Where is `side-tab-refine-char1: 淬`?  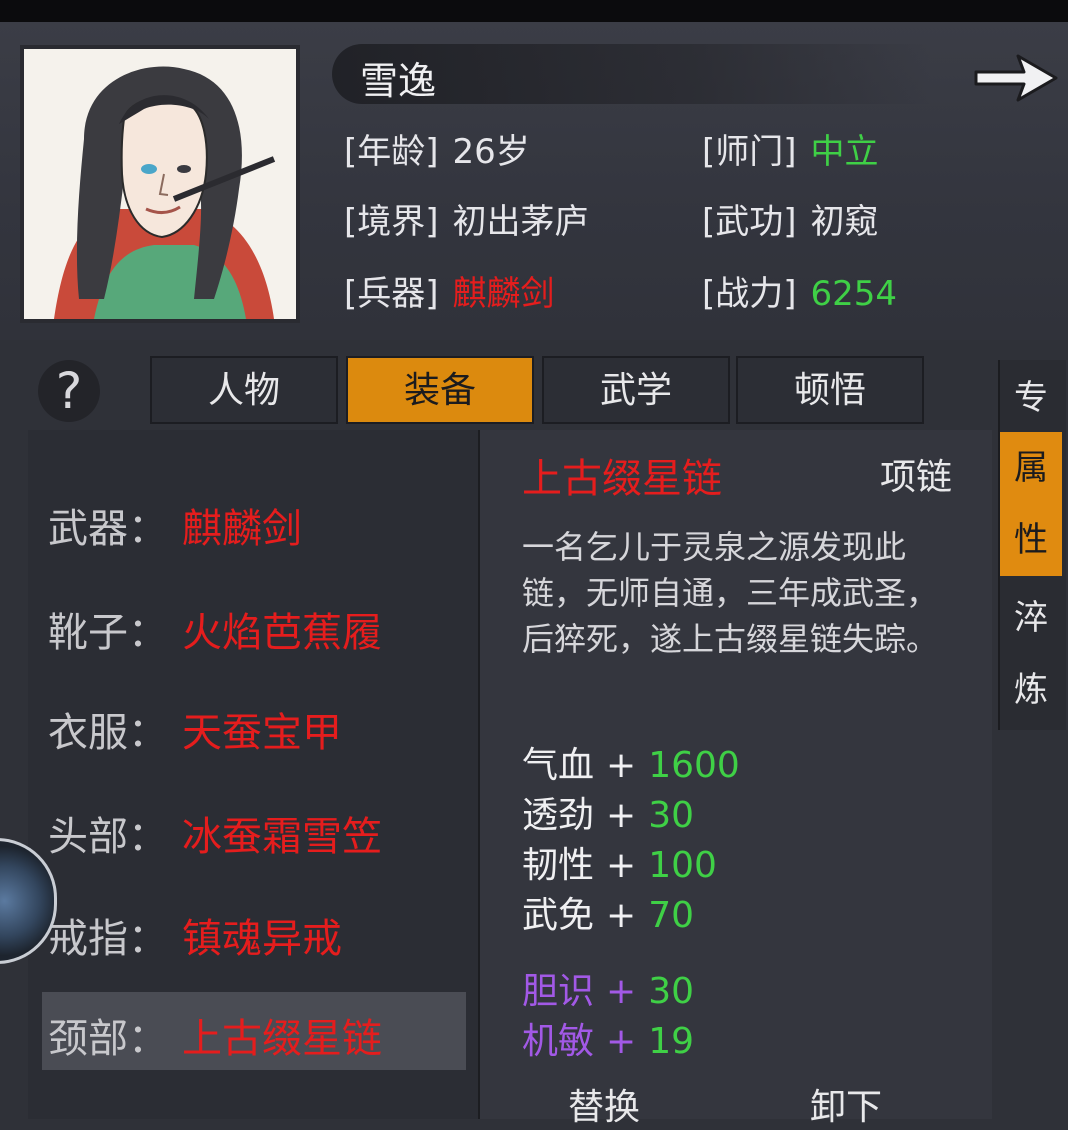
side-tab-refine-char1: 淬 is located at coordinates (1031, 618).